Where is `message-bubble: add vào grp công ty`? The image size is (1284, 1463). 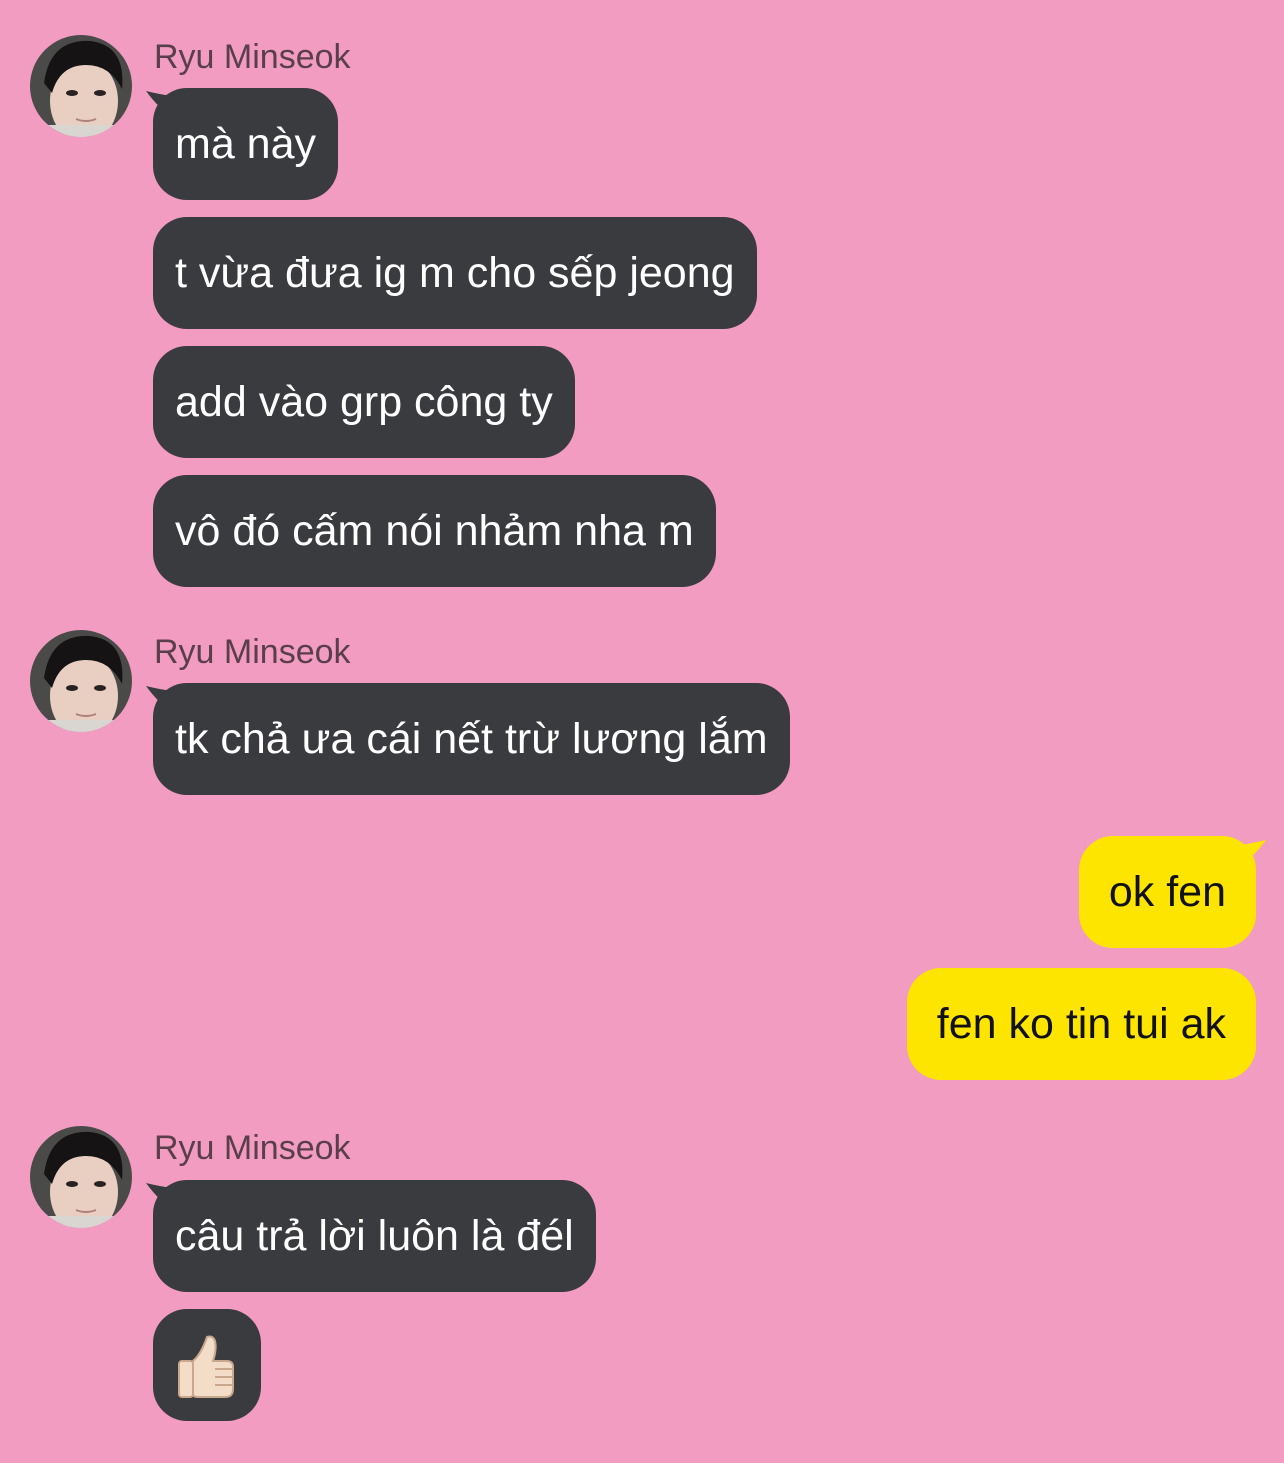
message-bubble: add vào grp công ty is located at coordinates (364, 402).